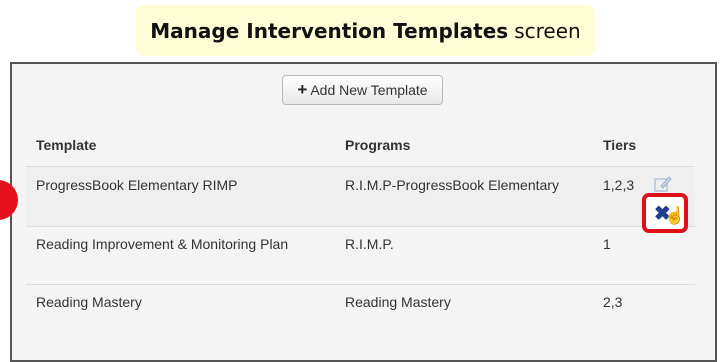 This screenshot has width=722, height=362. What do you see at coordinates (137, 185) in the screenshot?
I see `table-row-template: ProgressBook Elementary RIMP` at bounding box center [137, 185].